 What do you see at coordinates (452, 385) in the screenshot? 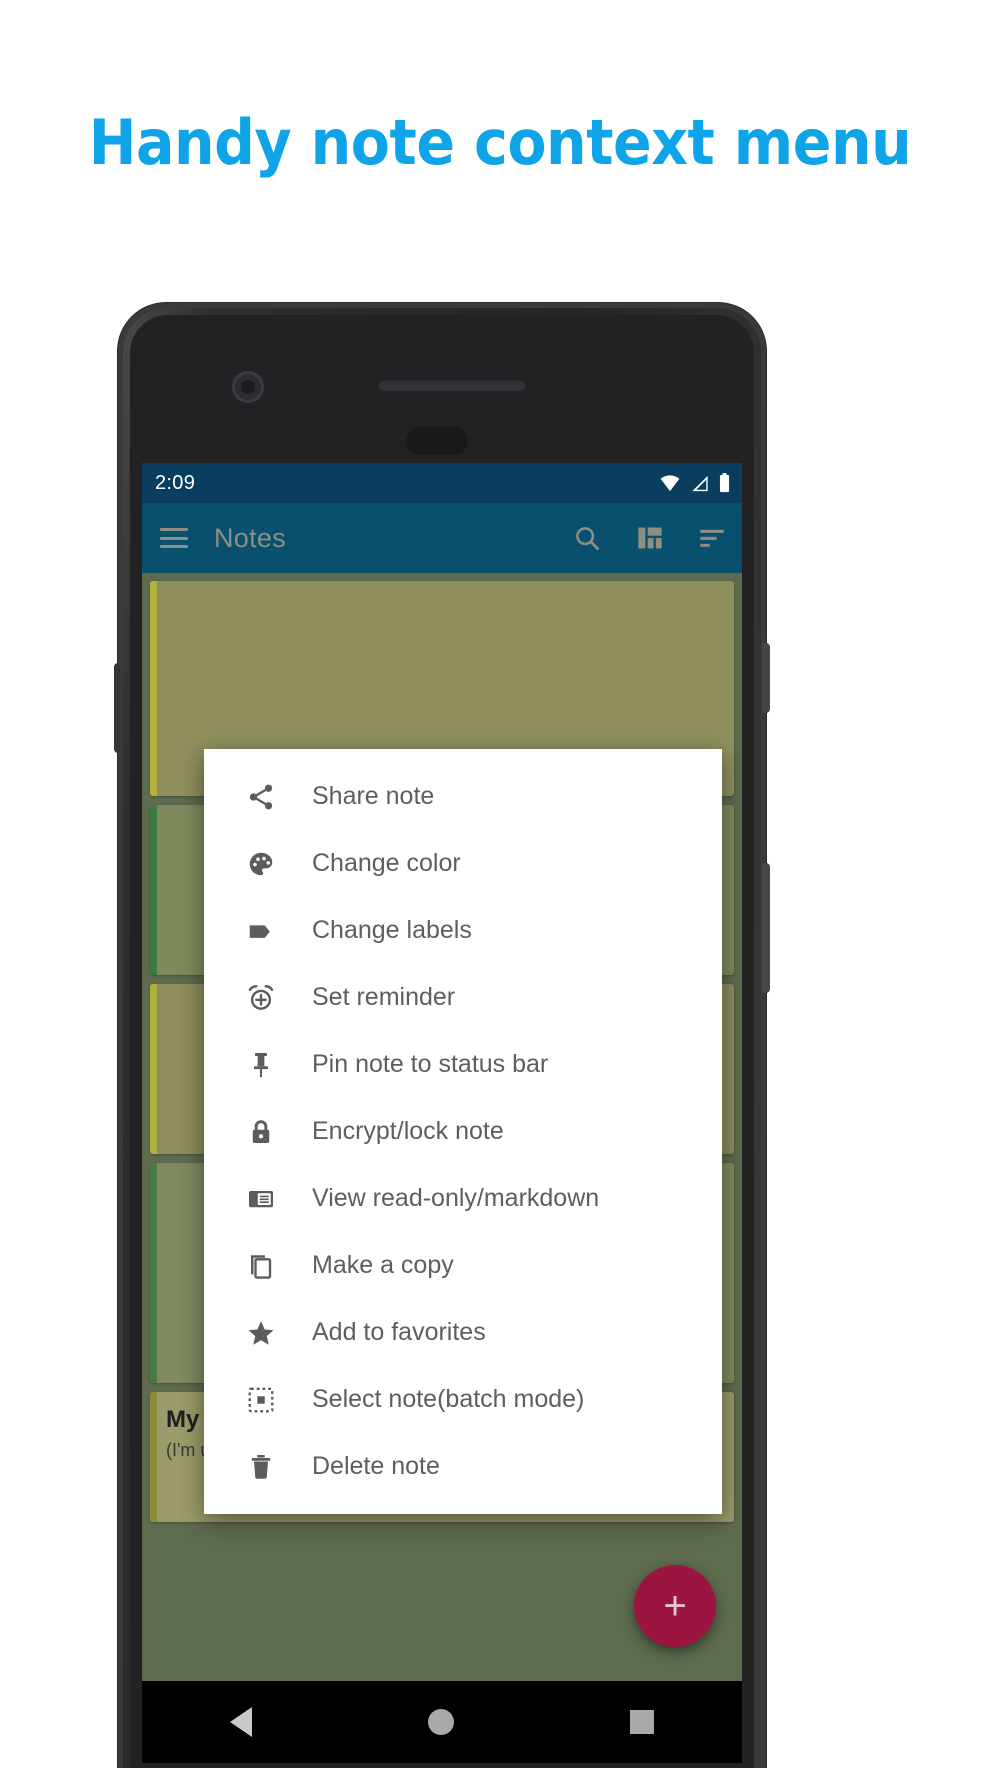
I see `earpiece-speaker` at bounding box center [452, 385].